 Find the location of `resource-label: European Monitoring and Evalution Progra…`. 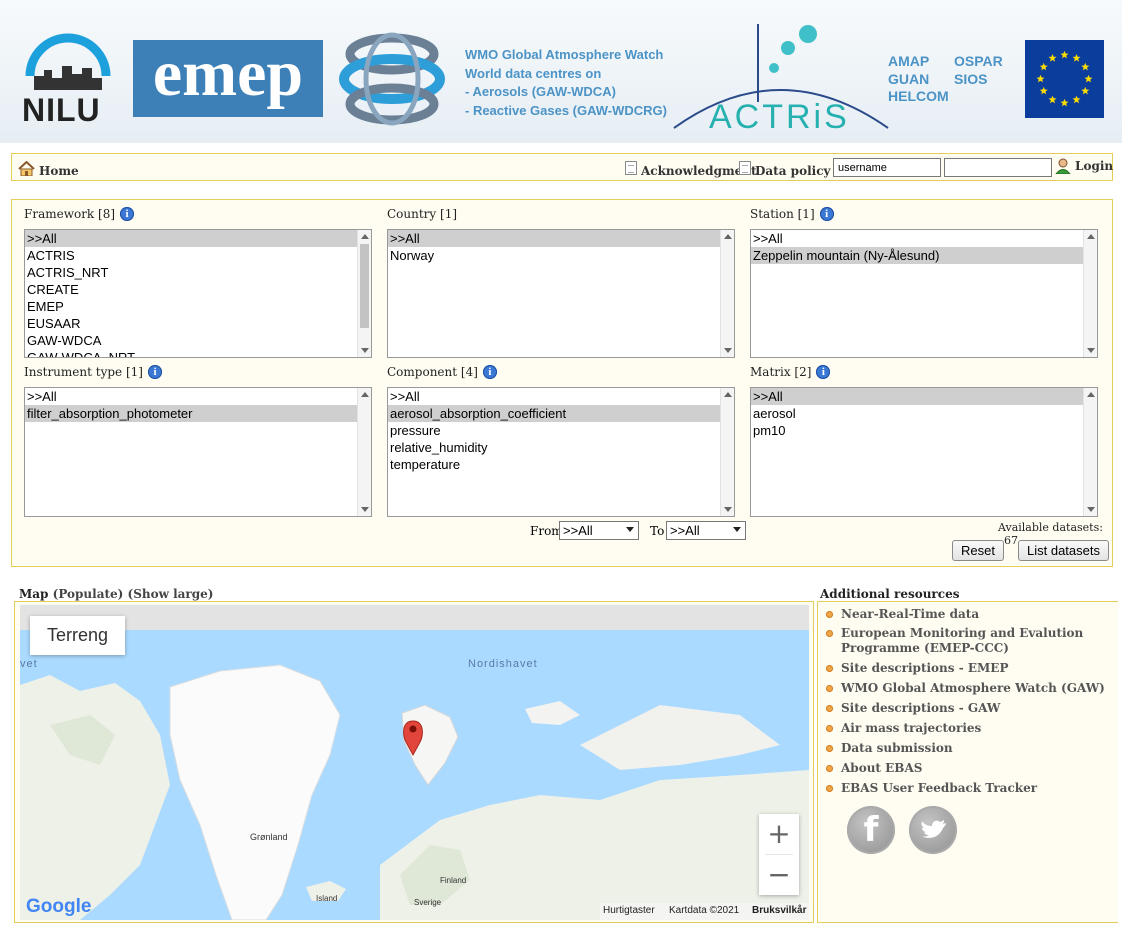

resource-label: European Monitoring and Evalution Progra… is located at coordinates (962, 640).